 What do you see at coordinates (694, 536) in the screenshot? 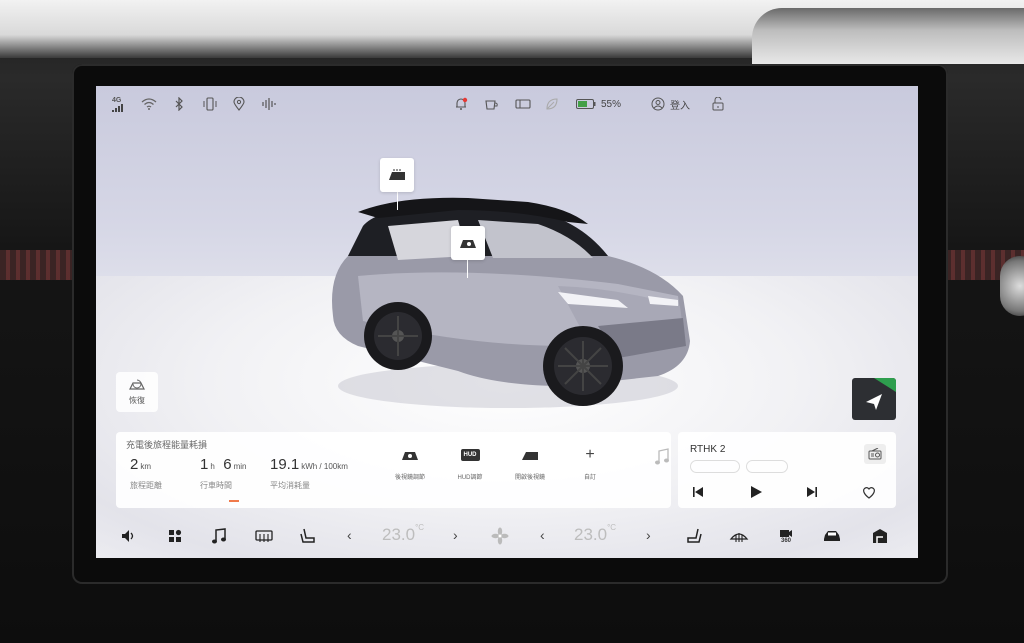
I see `seat-heat-right-icon` at bounding box center [694, 536].